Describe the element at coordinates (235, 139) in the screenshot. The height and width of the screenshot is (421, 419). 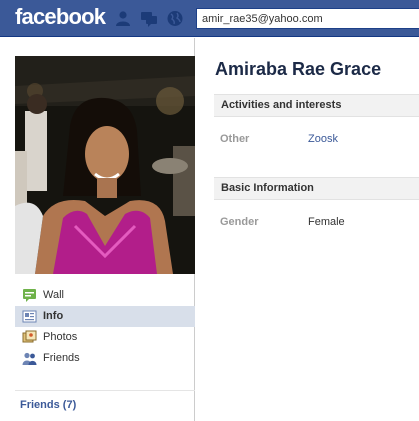
I see `row-label-other: Other` at that location.